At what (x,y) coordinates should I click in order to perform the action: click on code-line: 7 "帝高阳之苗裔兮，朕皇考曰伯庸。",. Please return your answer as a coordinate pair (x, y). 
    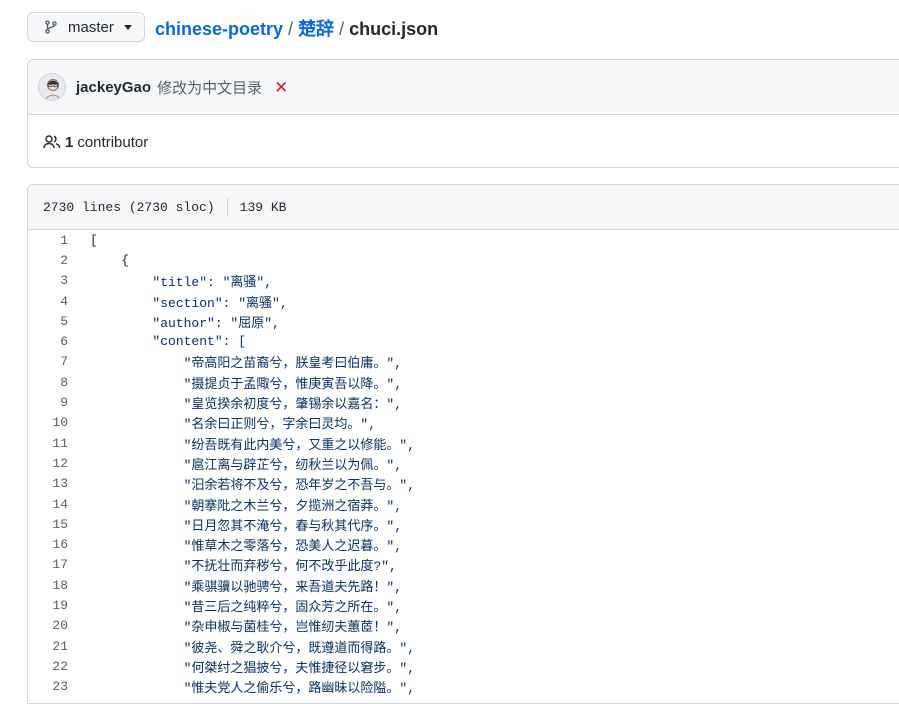
    Looking at the image, I should click on (463, 362).